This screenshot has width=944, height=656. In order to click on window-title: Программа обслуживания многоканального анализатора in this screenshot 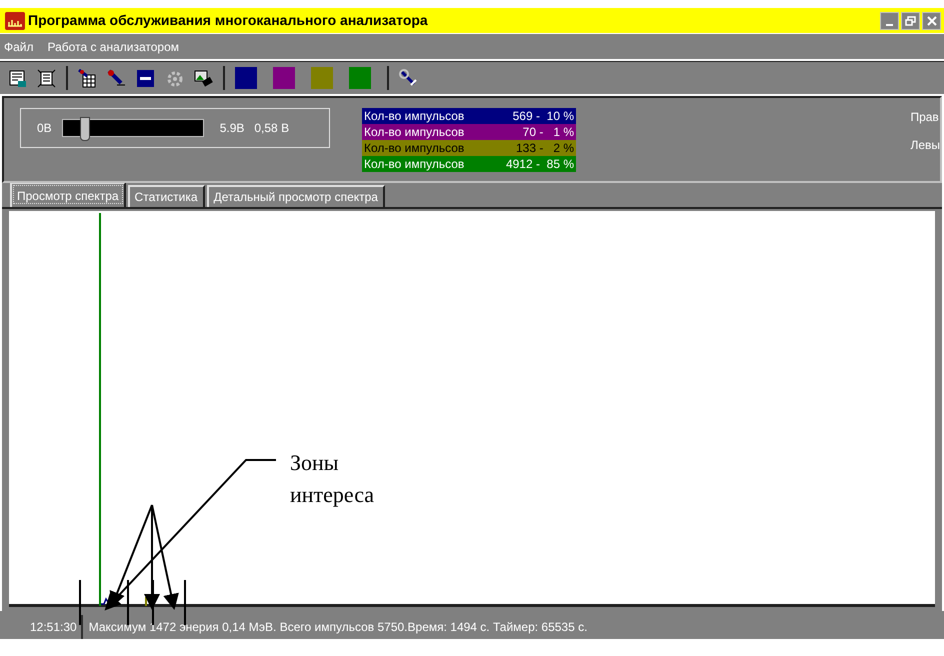, I will do `click(228, 20)`.